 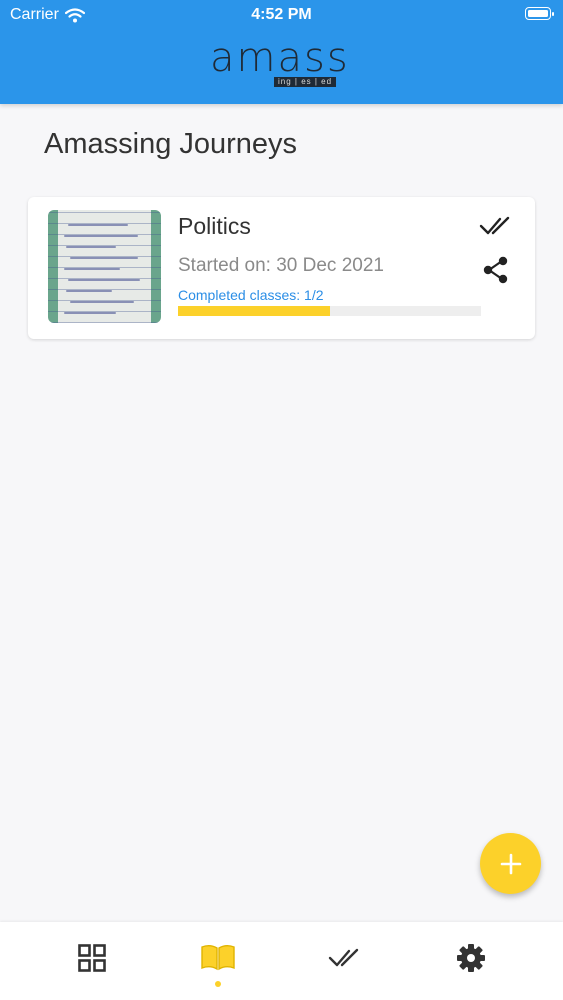 What do you see at coordinates (251, 295) in the screenshot?
I see `journey-progress-label: Completed classes: 1/2` at bounding box center [251, 295].